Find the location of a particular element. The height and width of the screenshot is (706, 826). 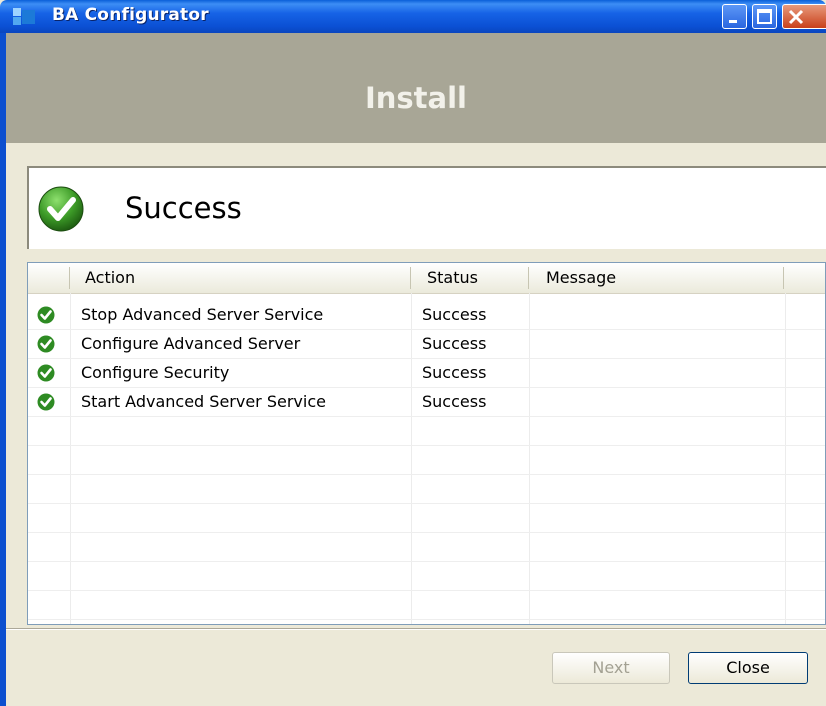

action-cell: Configure Security is located at coordinates (155, 372).